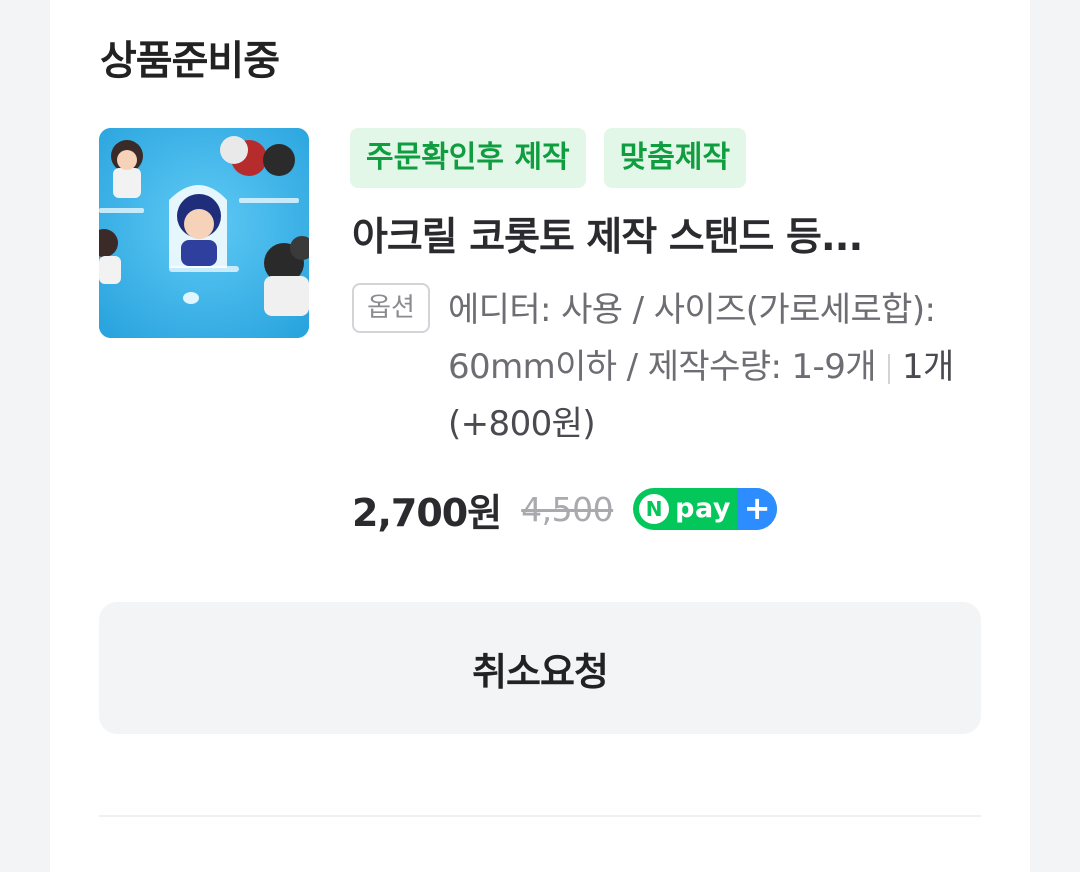  Describe the element at coordinates (654, 509) in the screenshot. I see `npay-n-icon: N` at that location.